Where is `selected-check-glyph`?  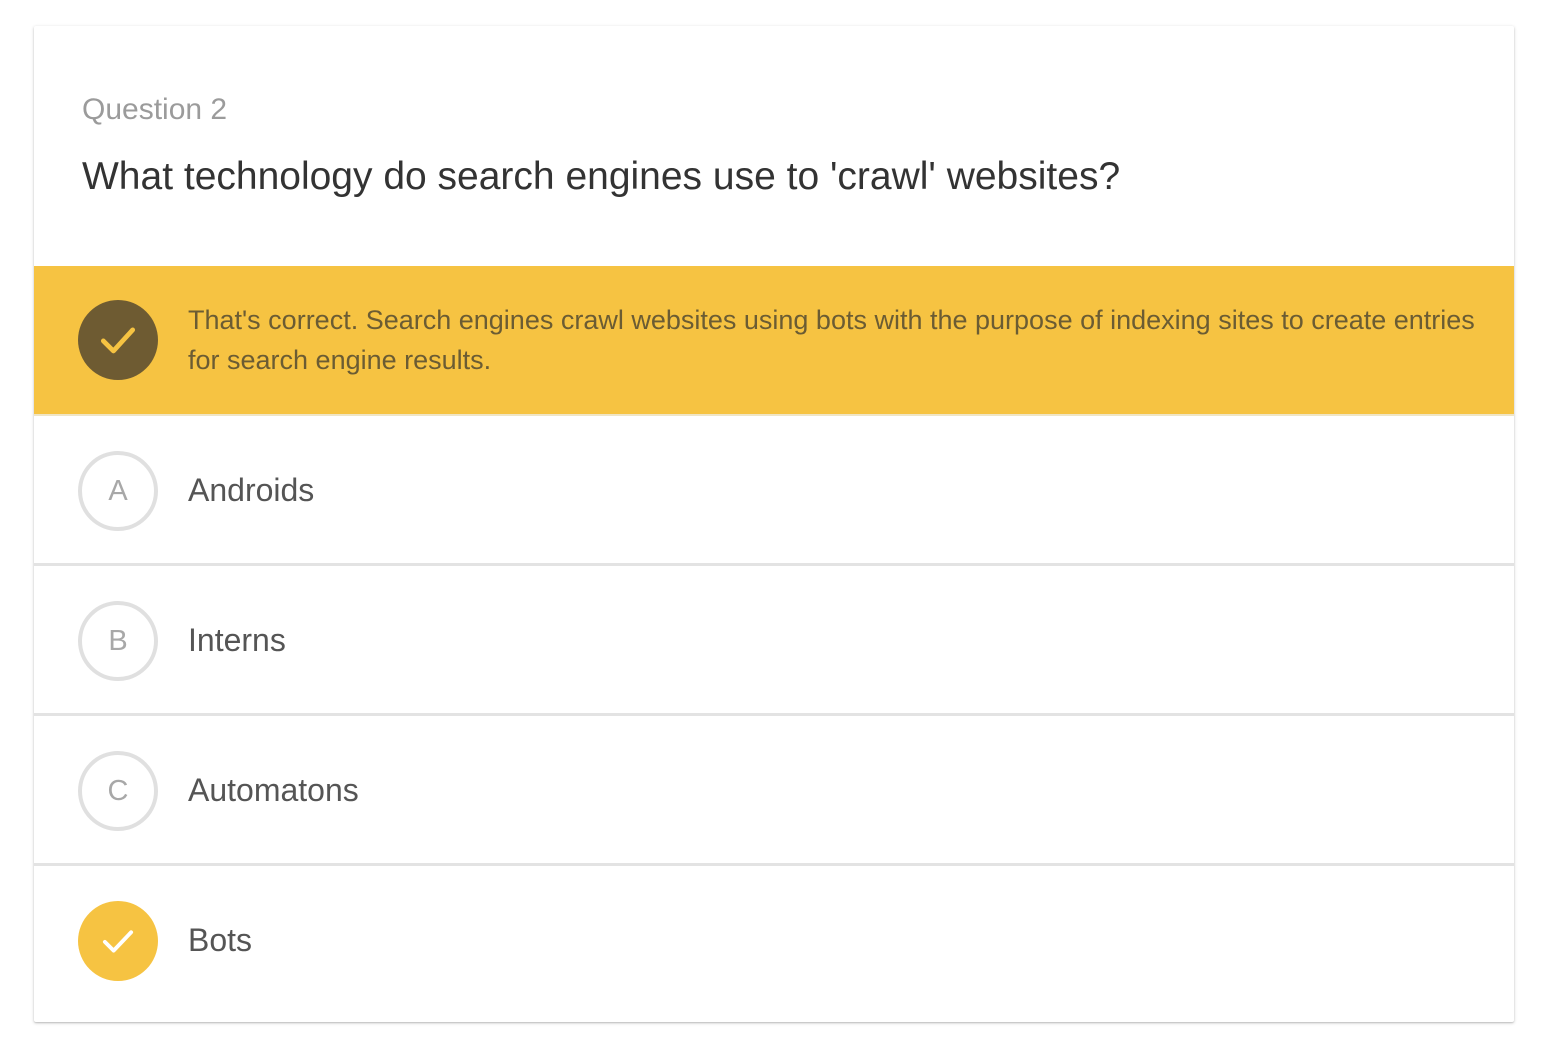
selected-check-glyph is located at coordinates (118, 941).